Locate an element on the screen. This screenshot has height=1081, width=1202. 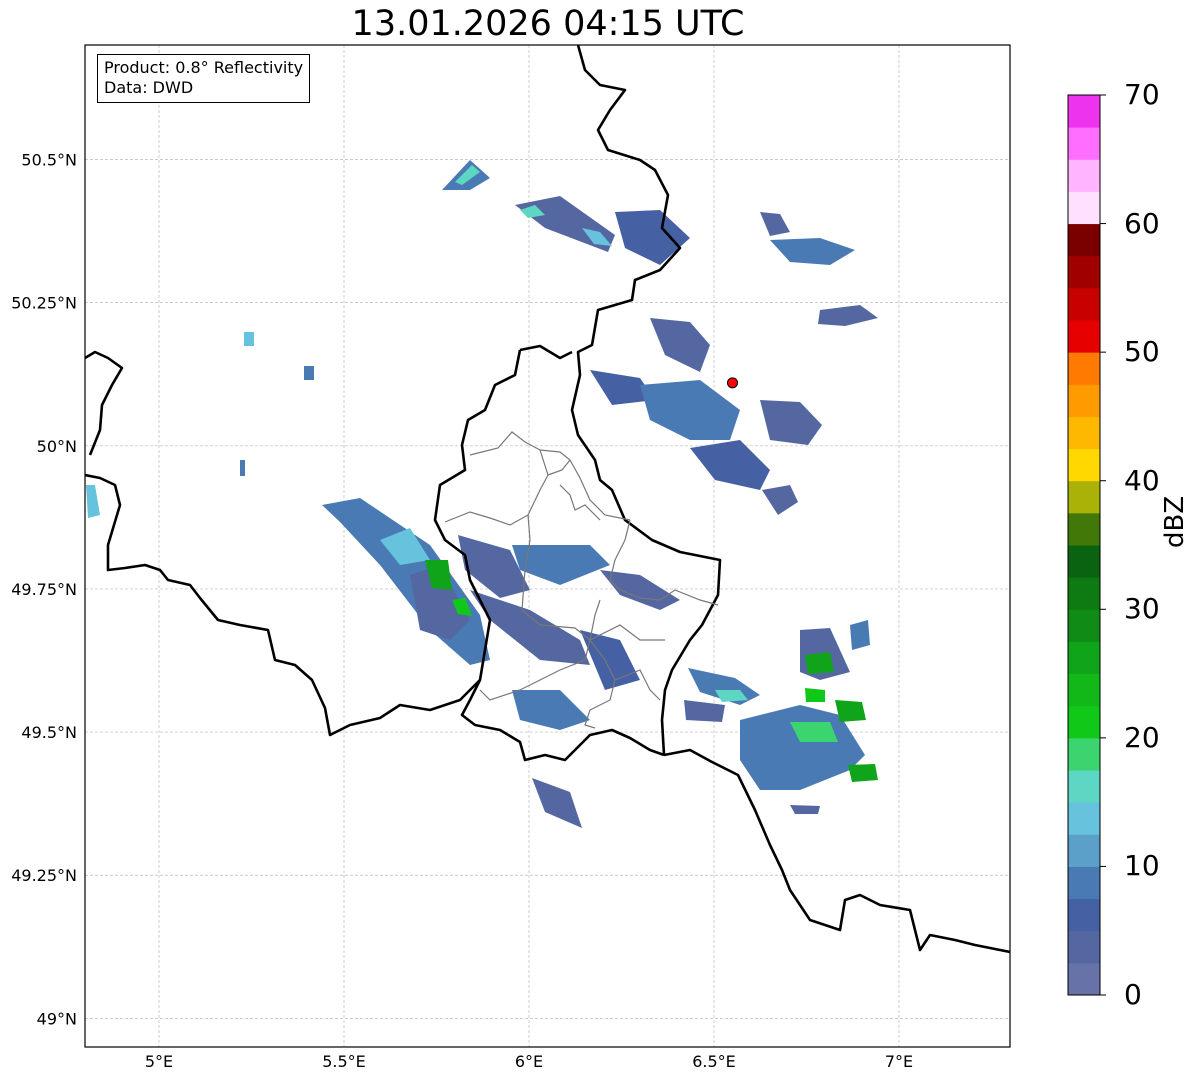
lon-axis: 5°E 5.5°E 6°E 6.5°E 7°E is located at coordinates (529, 1061).